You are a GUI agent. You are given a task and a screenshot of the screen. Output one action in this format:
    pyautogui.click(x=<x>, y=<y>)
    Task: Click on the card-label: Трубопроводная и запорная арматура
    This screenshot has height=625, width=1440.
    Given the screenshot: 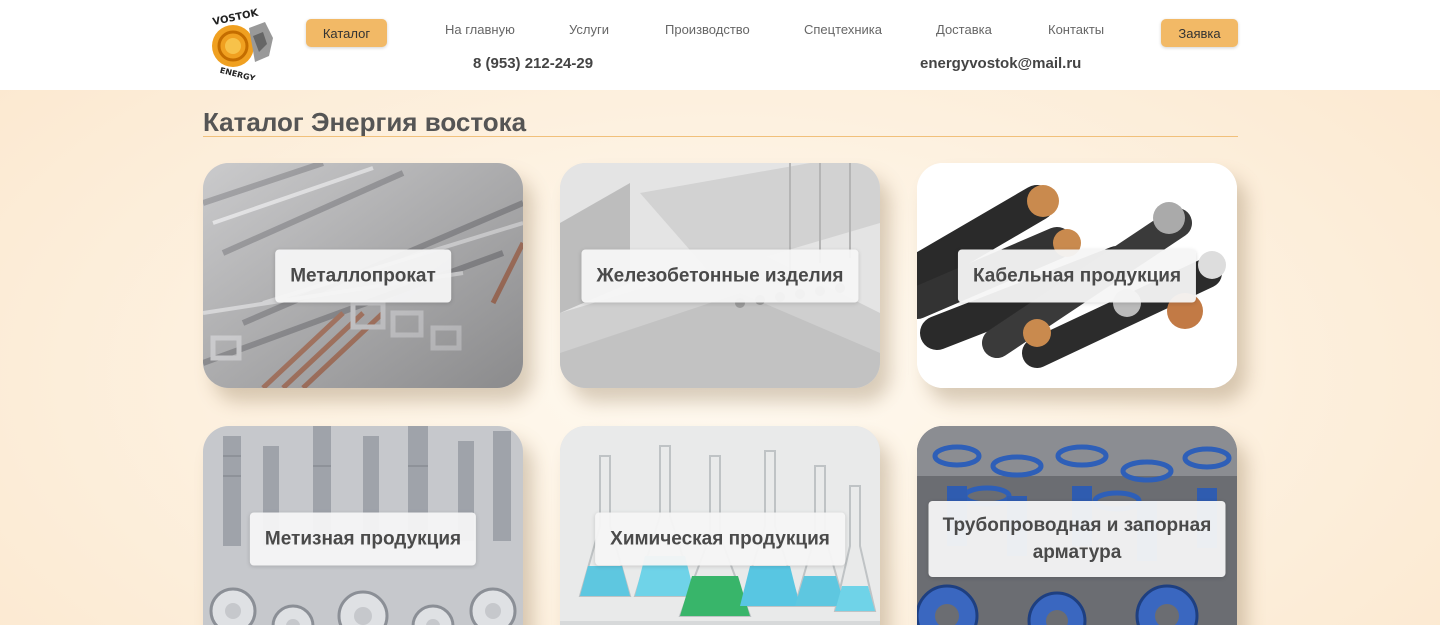 What is the action you would take?
    pyautogui.click(x=1077, y=538)
    